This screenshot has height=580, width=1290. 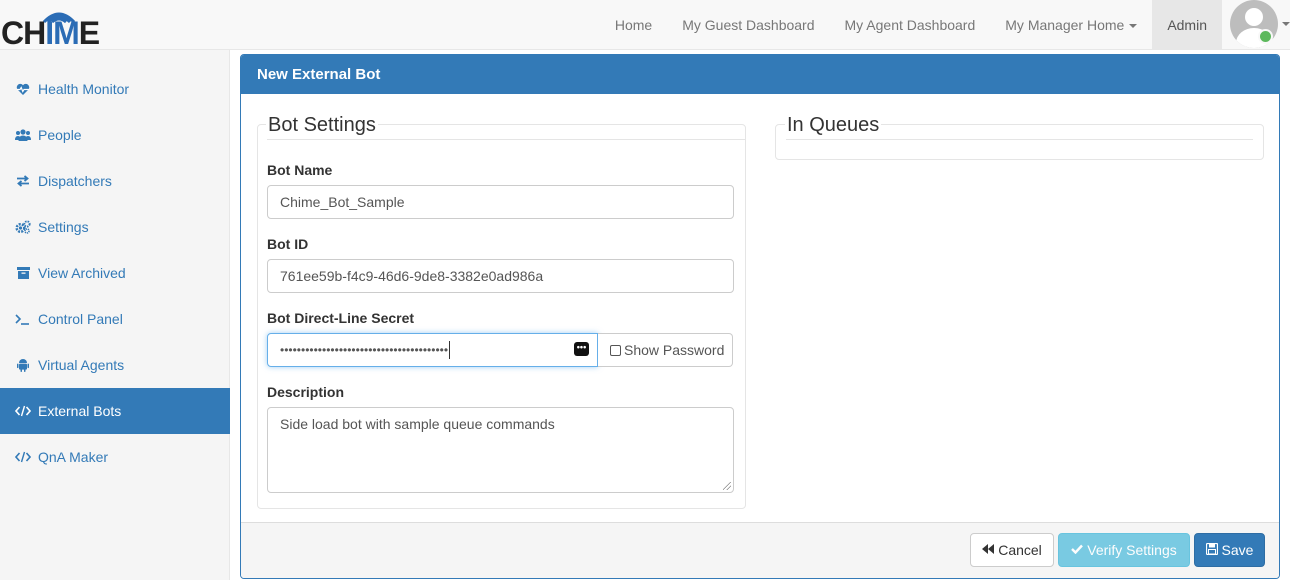 I want to click on sidebar-item-health-monitor: Health Monitor, so click(x=115, y=89).